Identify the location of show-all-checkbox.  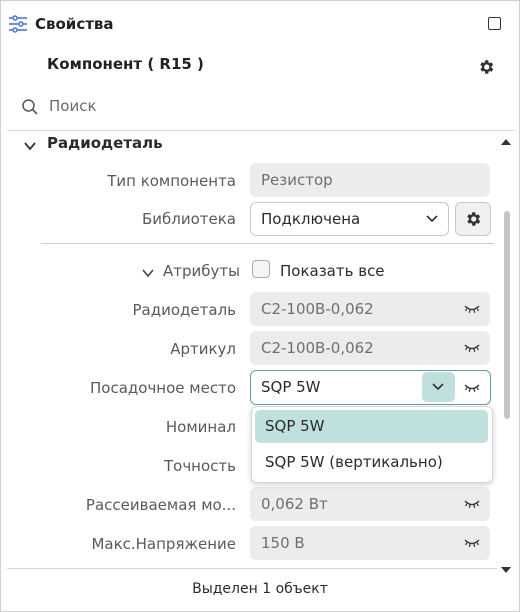
(261, 269).